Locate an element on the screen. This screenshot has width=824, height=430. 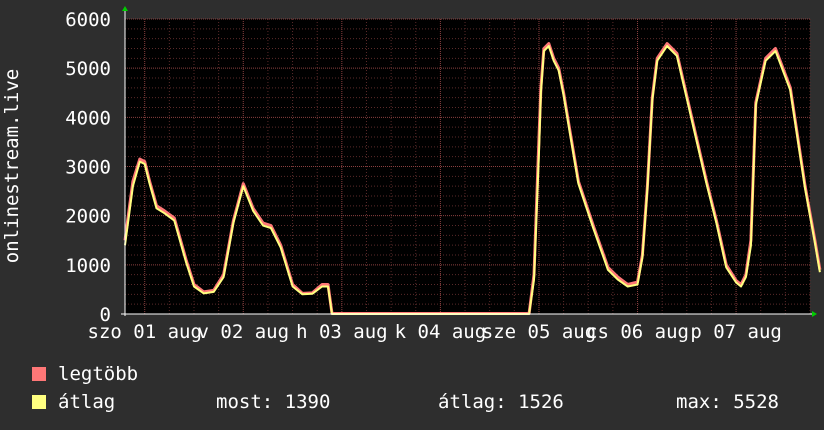
legend-label-avg: átlag is located at coordinates (87, 402).